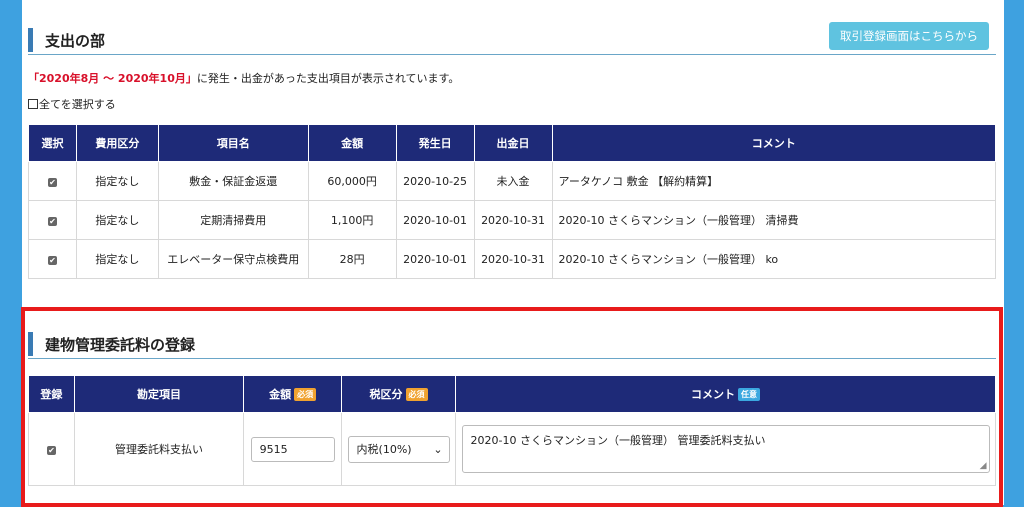  I want to click on col-header-account: 勘定項目, so click(159, 394).